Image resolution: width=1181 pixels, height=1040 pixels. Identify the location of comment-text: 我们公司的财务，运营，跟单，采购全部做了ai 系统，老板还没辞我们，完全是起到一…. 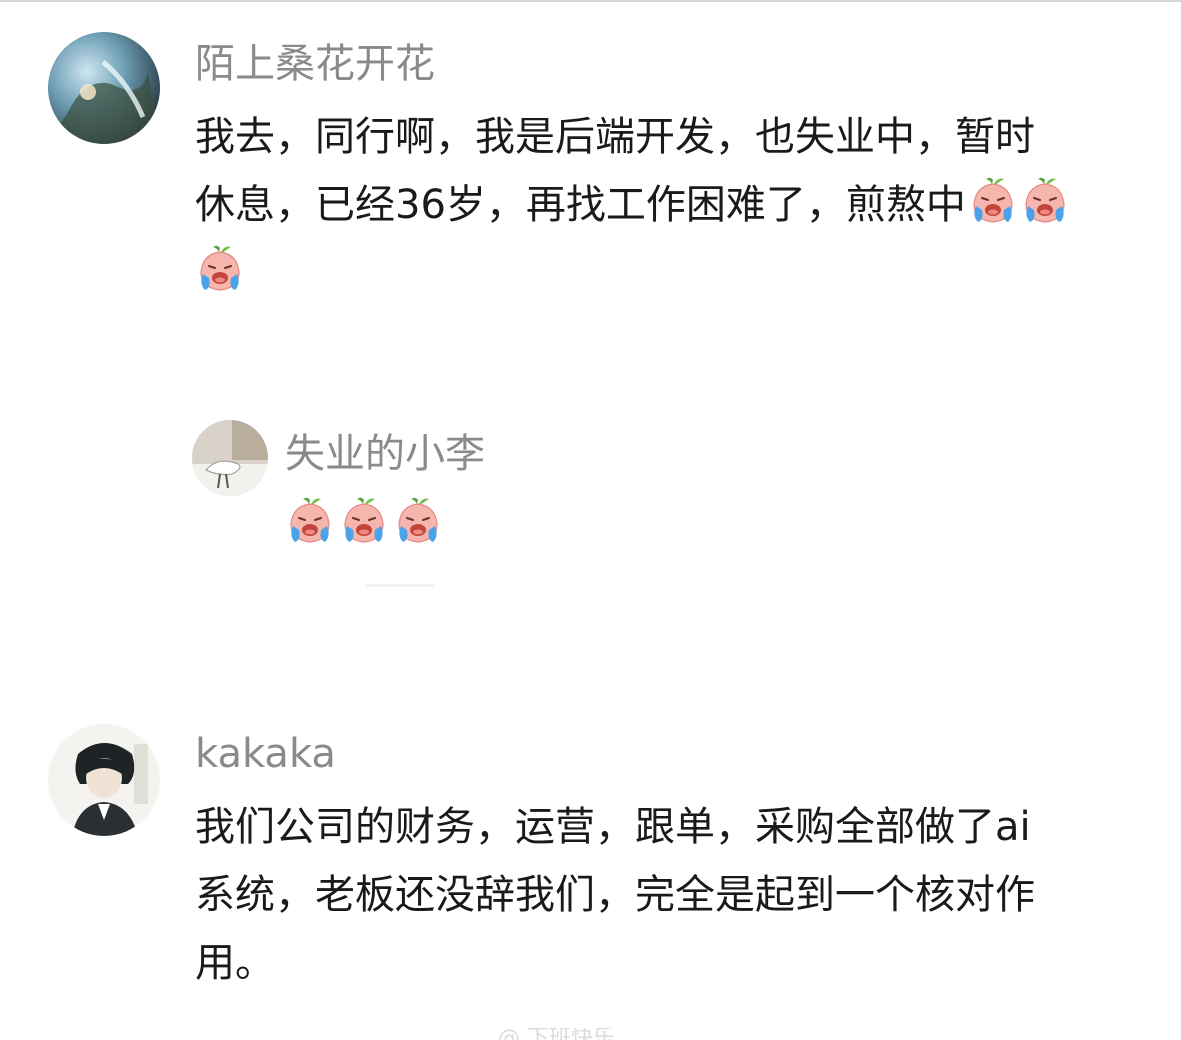
(615, 895).